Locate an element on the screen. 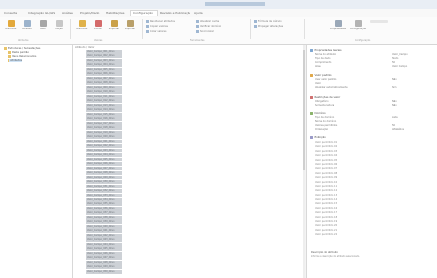 This screenshot has width=437, height=278. value-button: Valor is located at coordinates (43, 25).